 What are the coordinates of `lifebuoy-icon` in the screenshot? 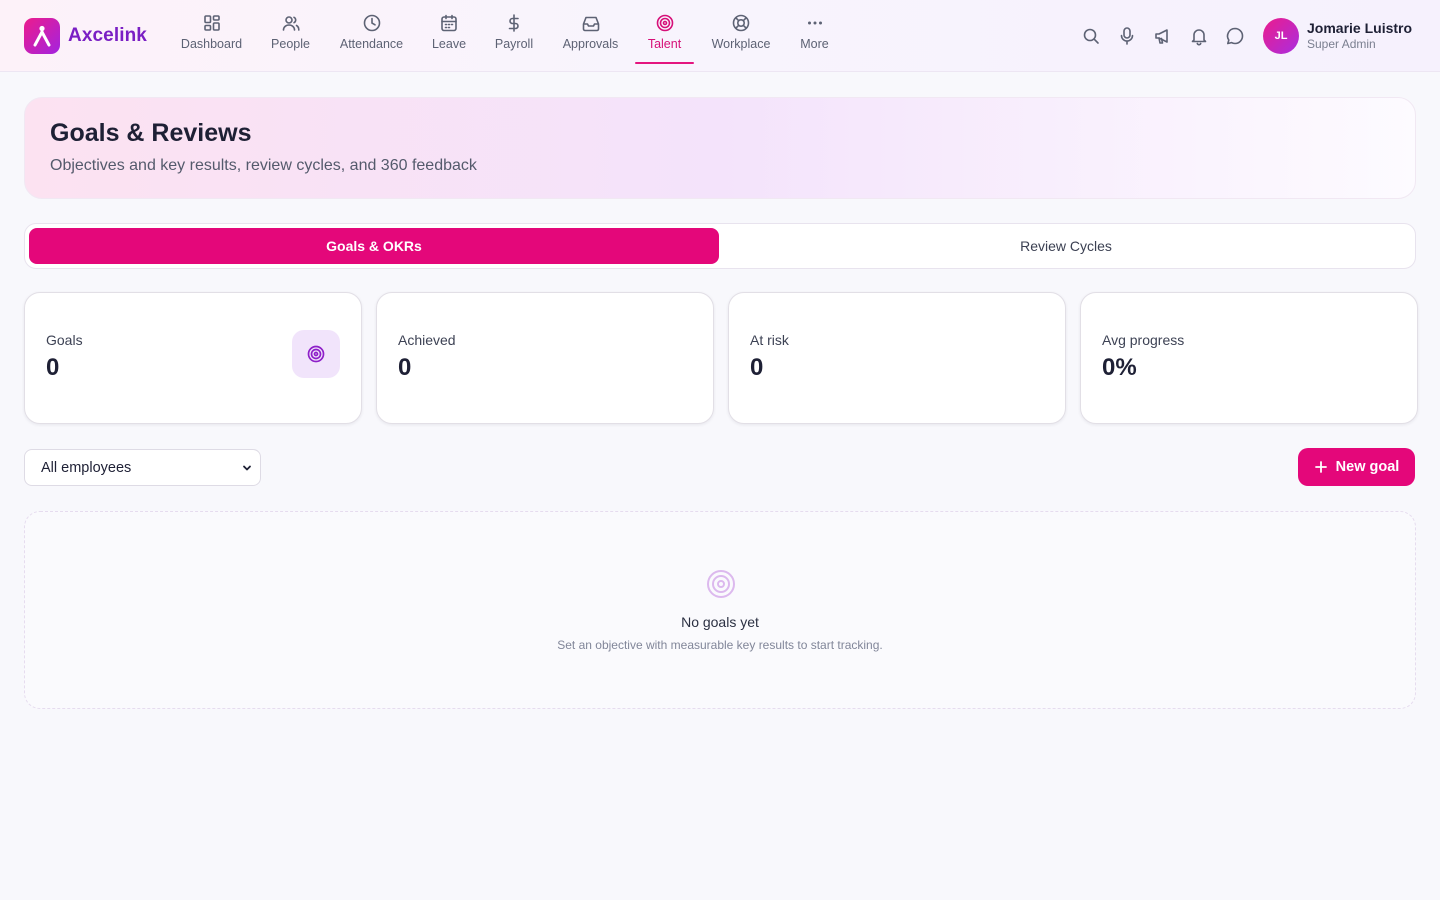 It's located at (741, 23).